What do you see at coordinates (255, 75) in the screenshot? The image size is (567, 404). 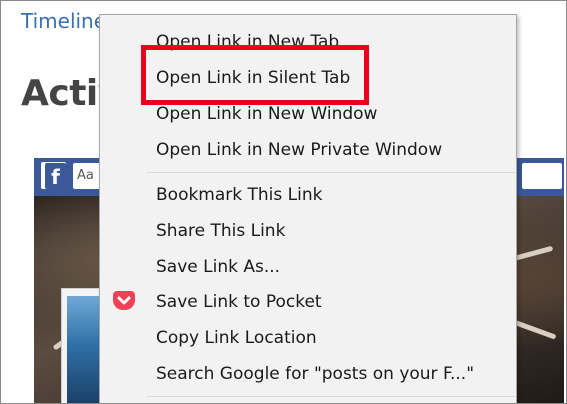 I see `highlight-box` at bounding box center [255, 75].